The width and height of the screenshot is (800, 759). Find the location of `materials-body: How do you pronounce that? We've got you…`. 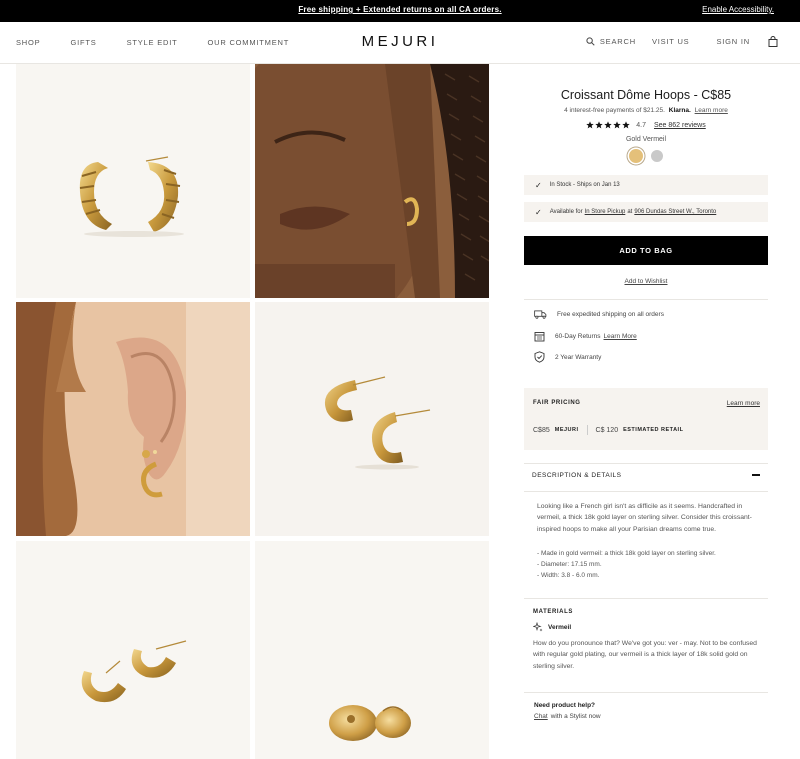

materials-body: How do you pronounce that? We've got you… is located at coordinates (645, 655).